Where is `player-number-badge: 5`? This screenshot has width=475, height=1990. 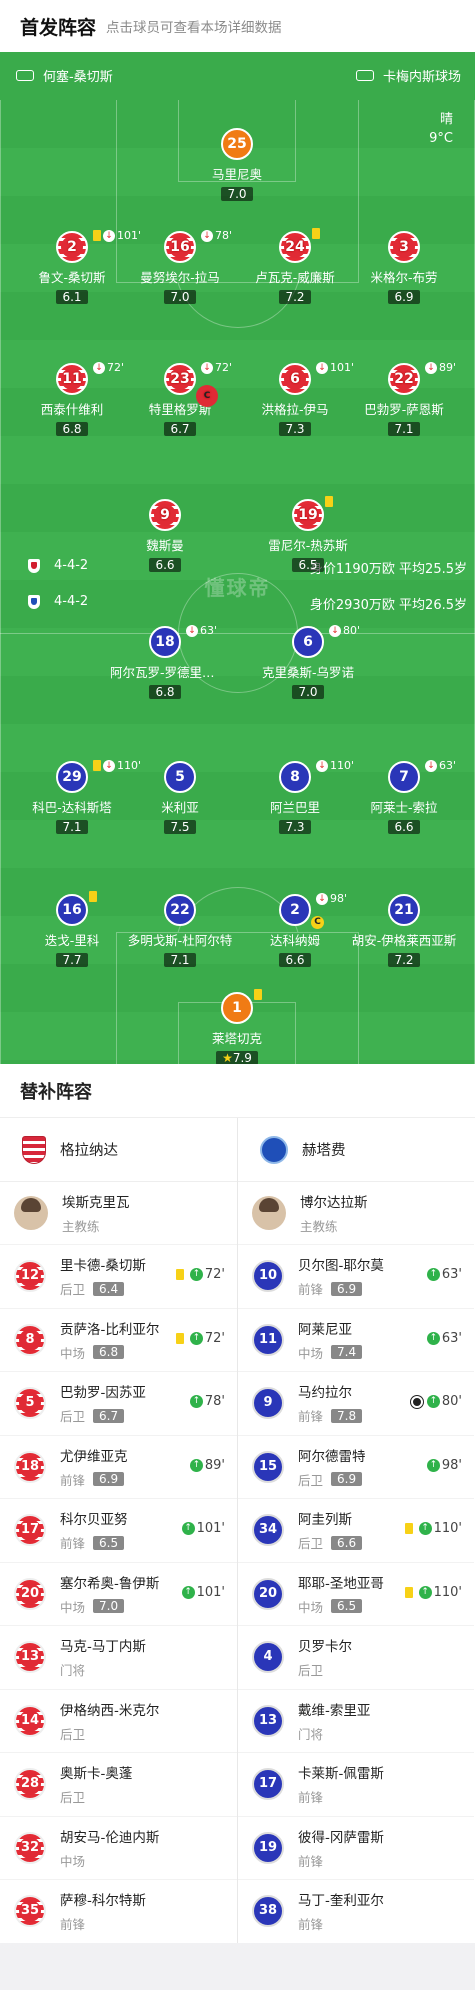
player-number-badge: 5 is located at coordinates (30, 1403).